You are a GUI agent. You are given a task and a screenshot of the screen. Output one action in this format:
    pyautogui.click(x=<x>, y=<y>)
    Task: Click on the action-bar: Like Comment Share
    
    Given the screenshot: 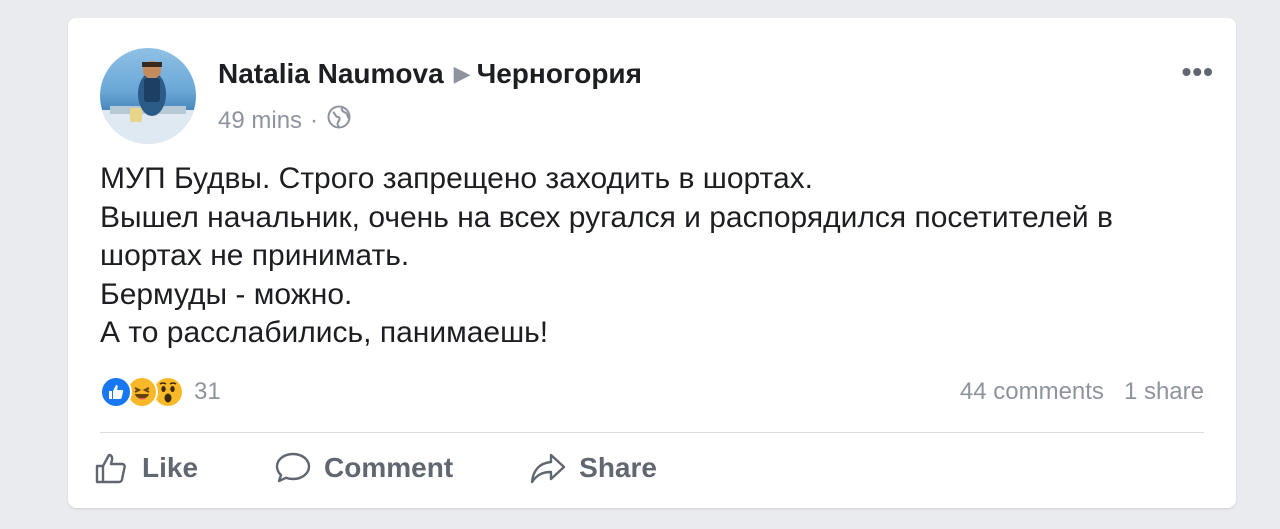 What is the action you would take?
    pyautogui.click(x=413, y=468)
    